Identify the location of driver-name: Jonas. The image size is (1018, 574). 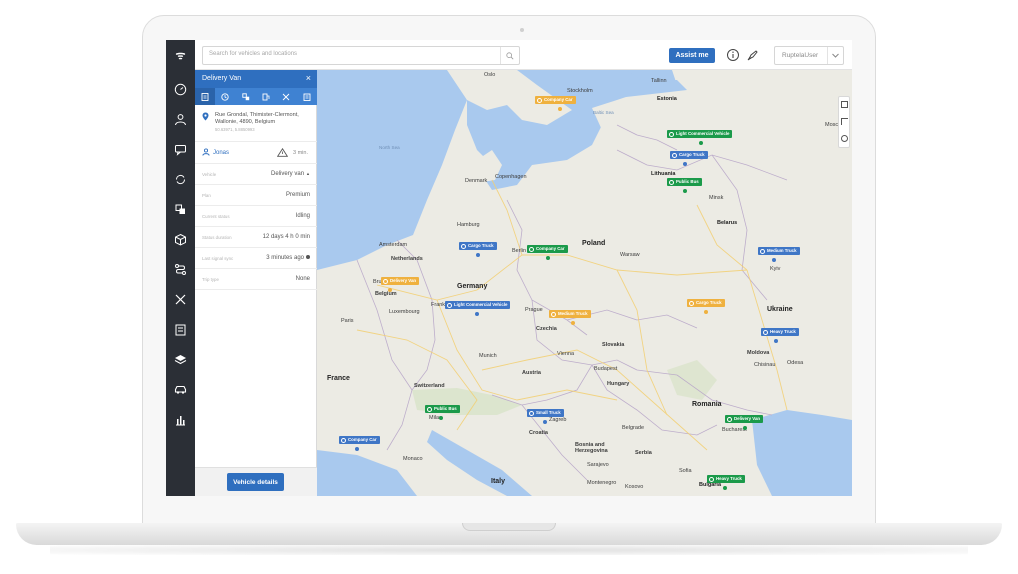
(221, 153).